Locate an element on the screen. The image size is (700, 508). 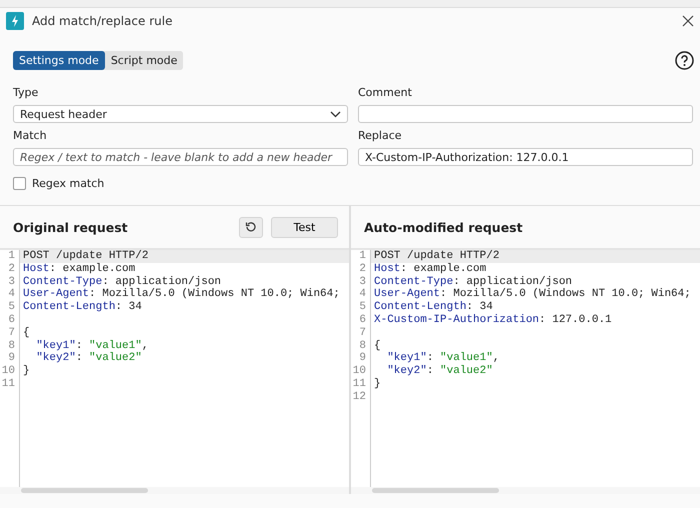
help-icon is located at coordinates (684, 60).